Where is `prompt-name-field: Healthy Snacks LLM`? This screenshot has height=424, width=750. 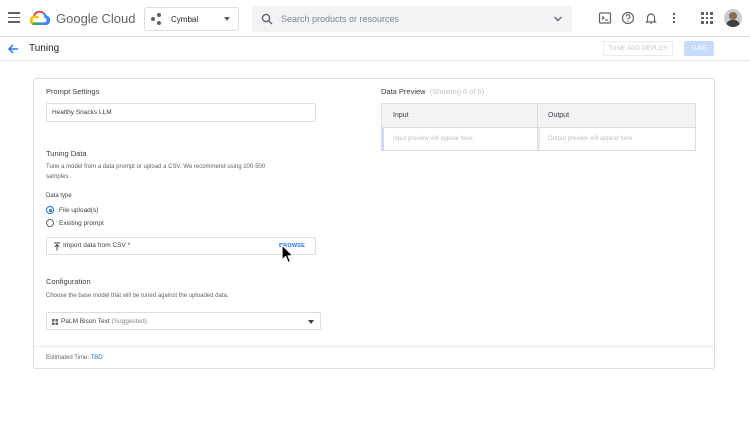
prompt-name-field: Healthy Snacks LLM is located at coordinates (181, 112).